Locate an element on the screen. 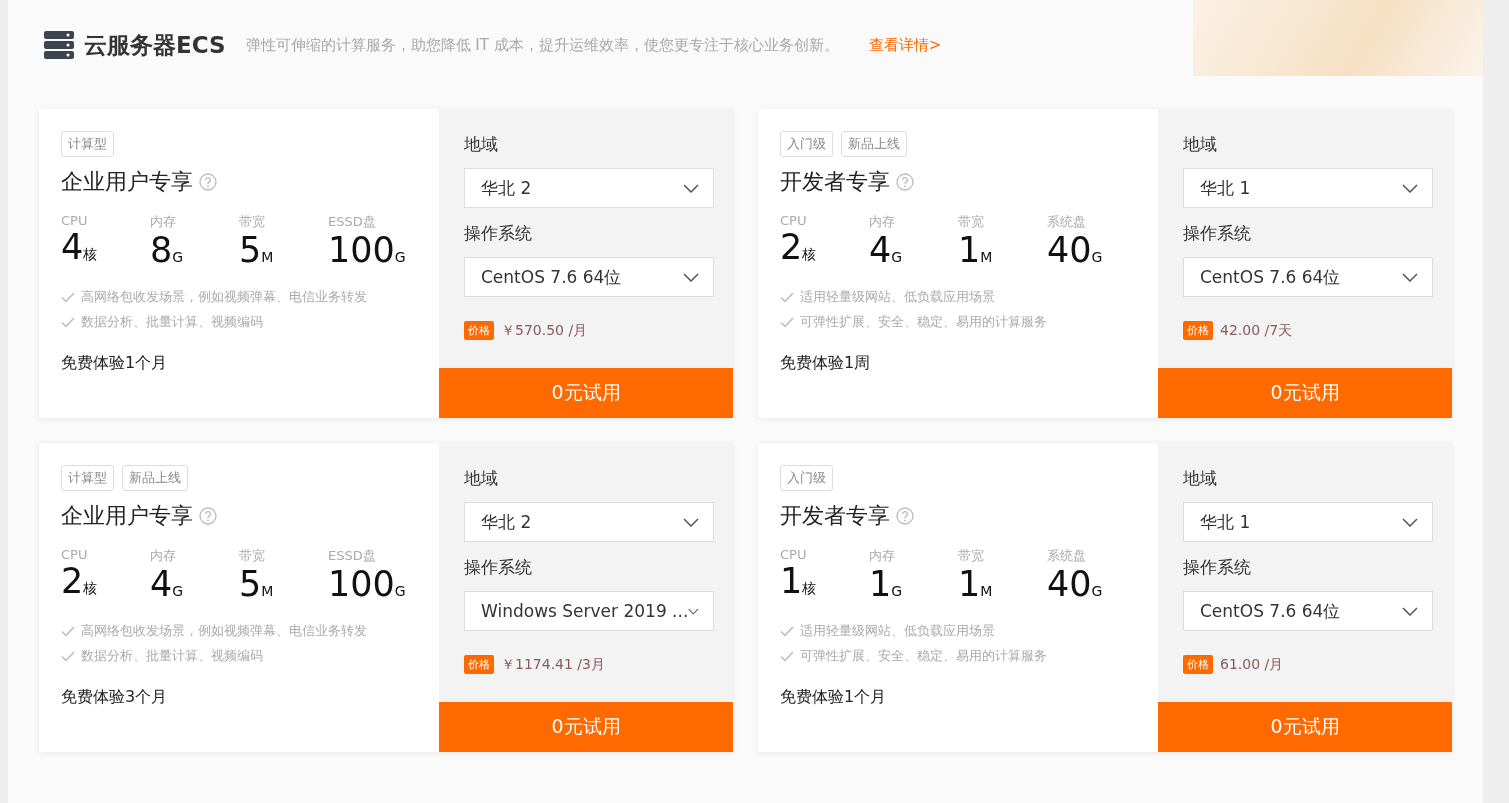 Image resolution: width=1509 pixels, height=803 pixels. trial-text: 免费体验1周 is located at coordinates (826, 363).